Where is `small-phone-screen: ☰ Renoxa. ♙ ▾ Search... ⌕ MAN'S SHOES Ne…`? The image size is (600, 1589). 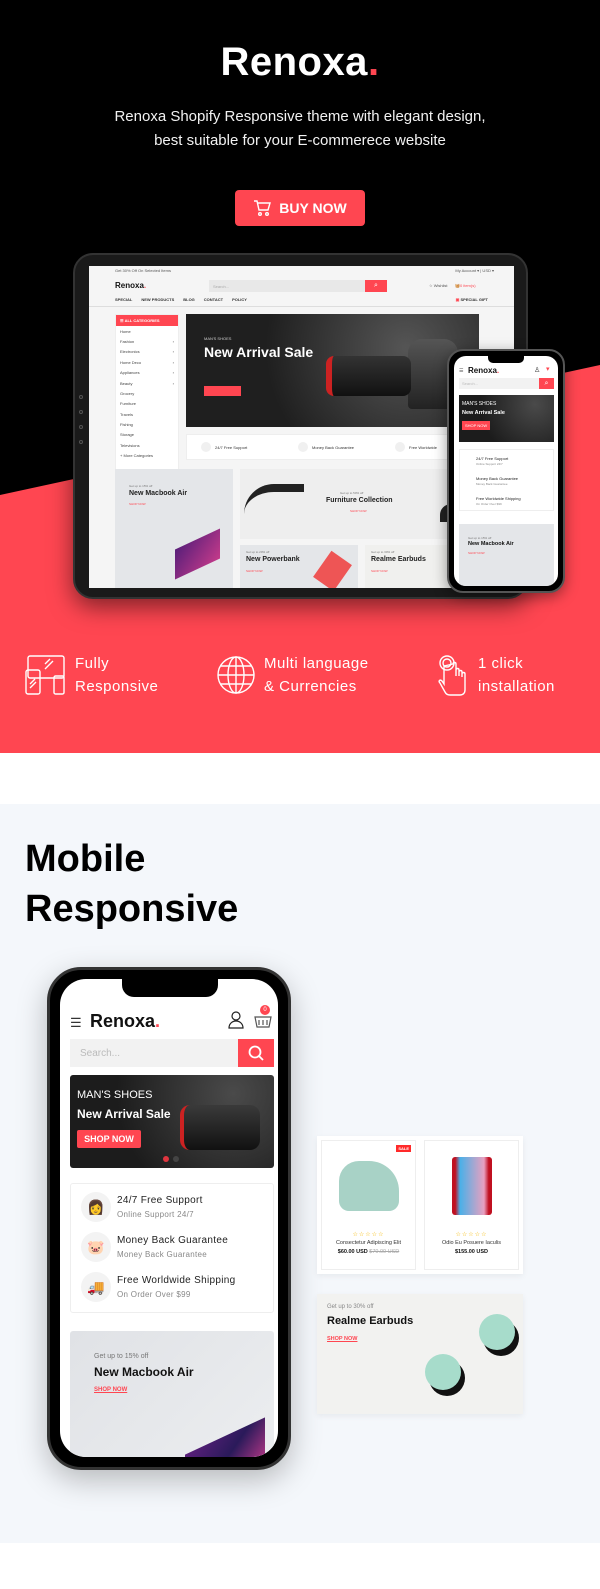 small-phone-screen: ☰ Renoxa. ♙ ▾ Search... ⌕ MAN'S SHOES Ne… is located at coordinates (506, 471).